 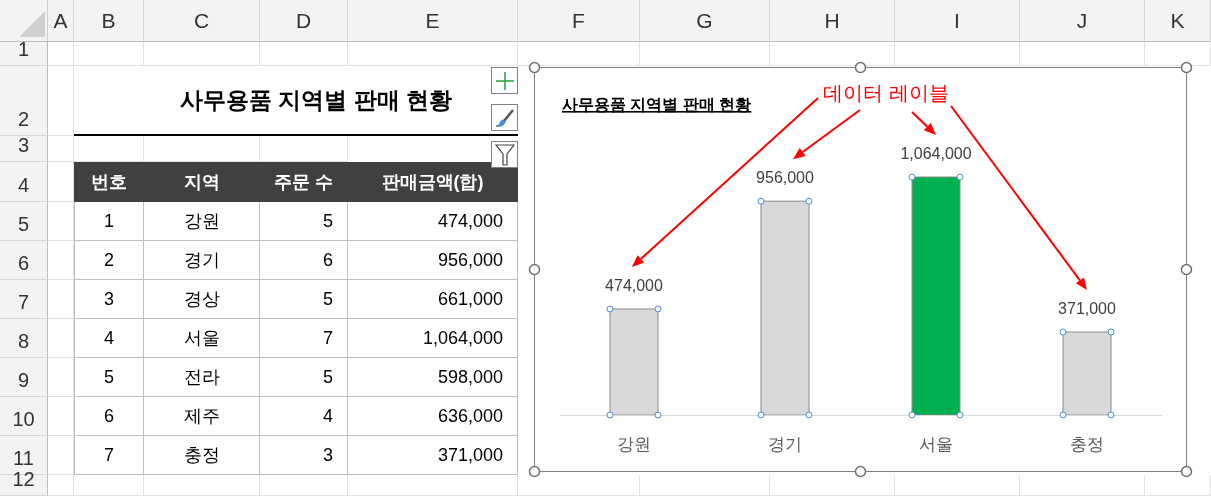 What do you see at coordinates (433, 416) in the screenshot?
I see `table-cell: 636,000` at bounding box center [433, 416].